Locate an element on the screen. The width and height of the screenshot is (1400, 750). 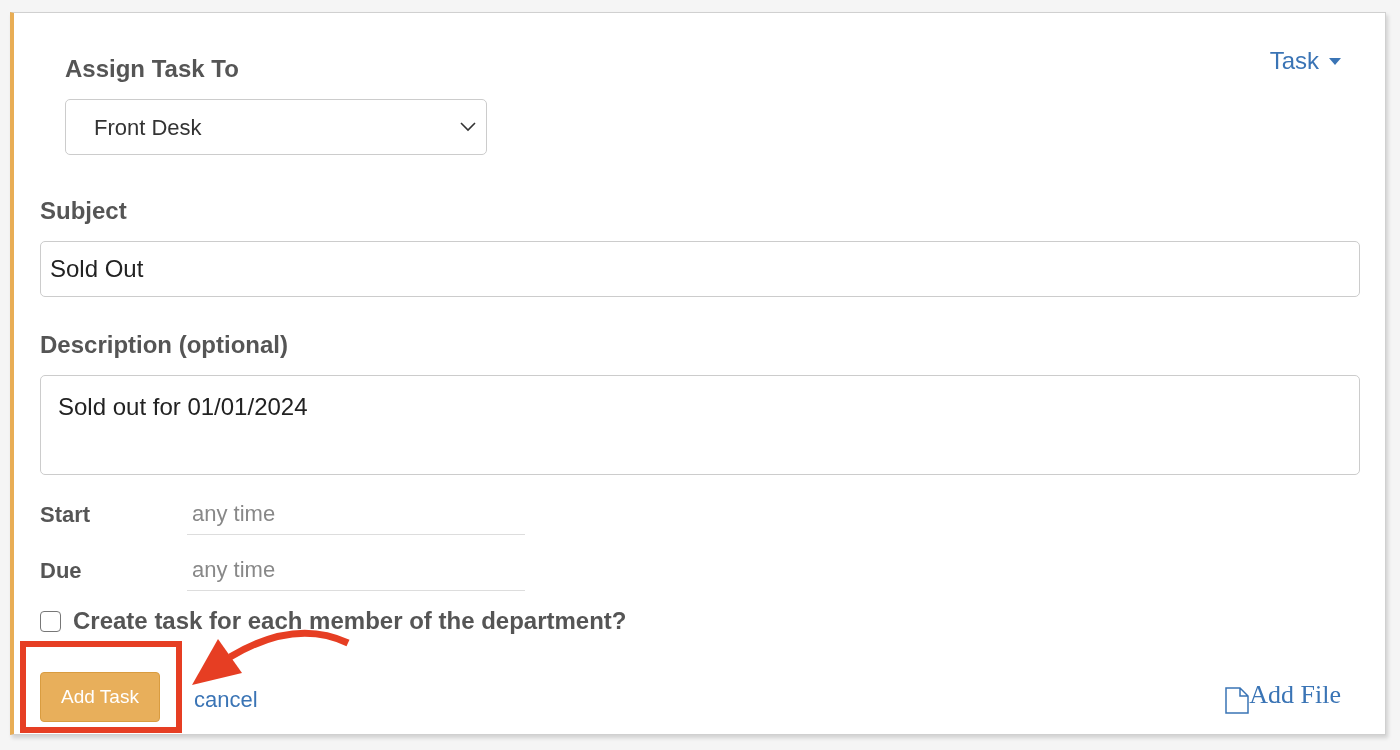
field-label: Start is located at coordinates (66, 514).